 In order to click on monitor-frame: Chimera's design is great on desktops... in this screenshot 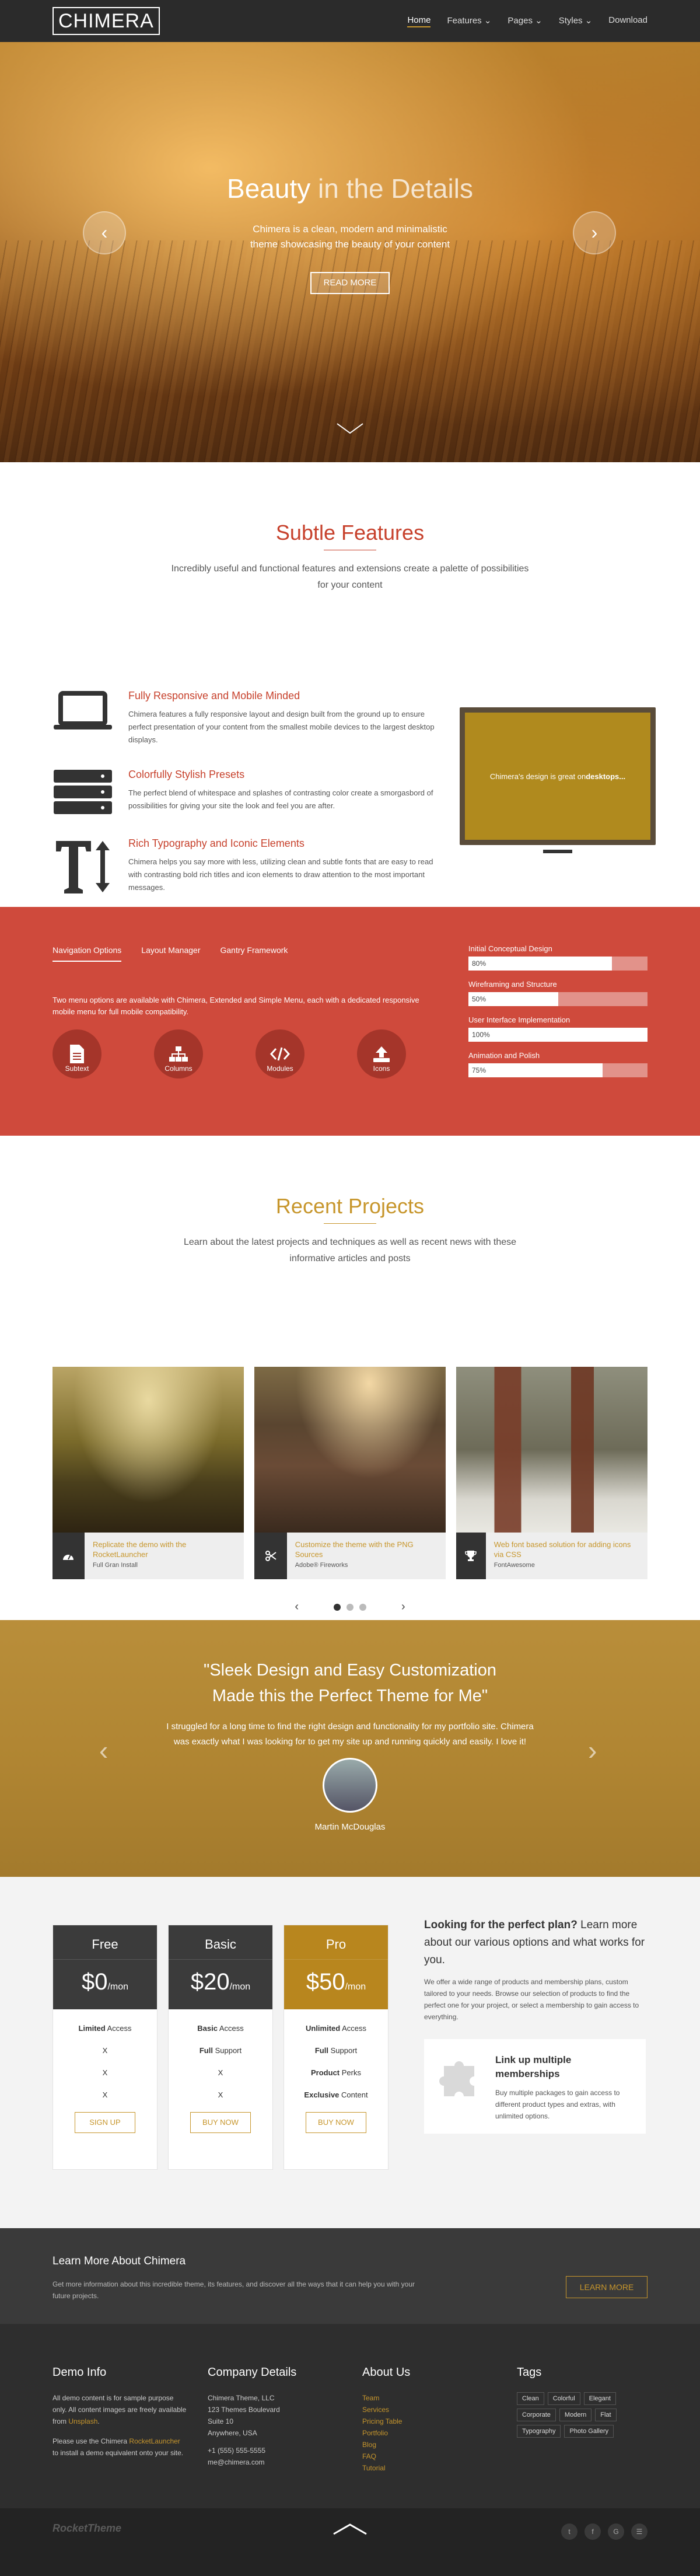, I will do `click(558, 776)`.